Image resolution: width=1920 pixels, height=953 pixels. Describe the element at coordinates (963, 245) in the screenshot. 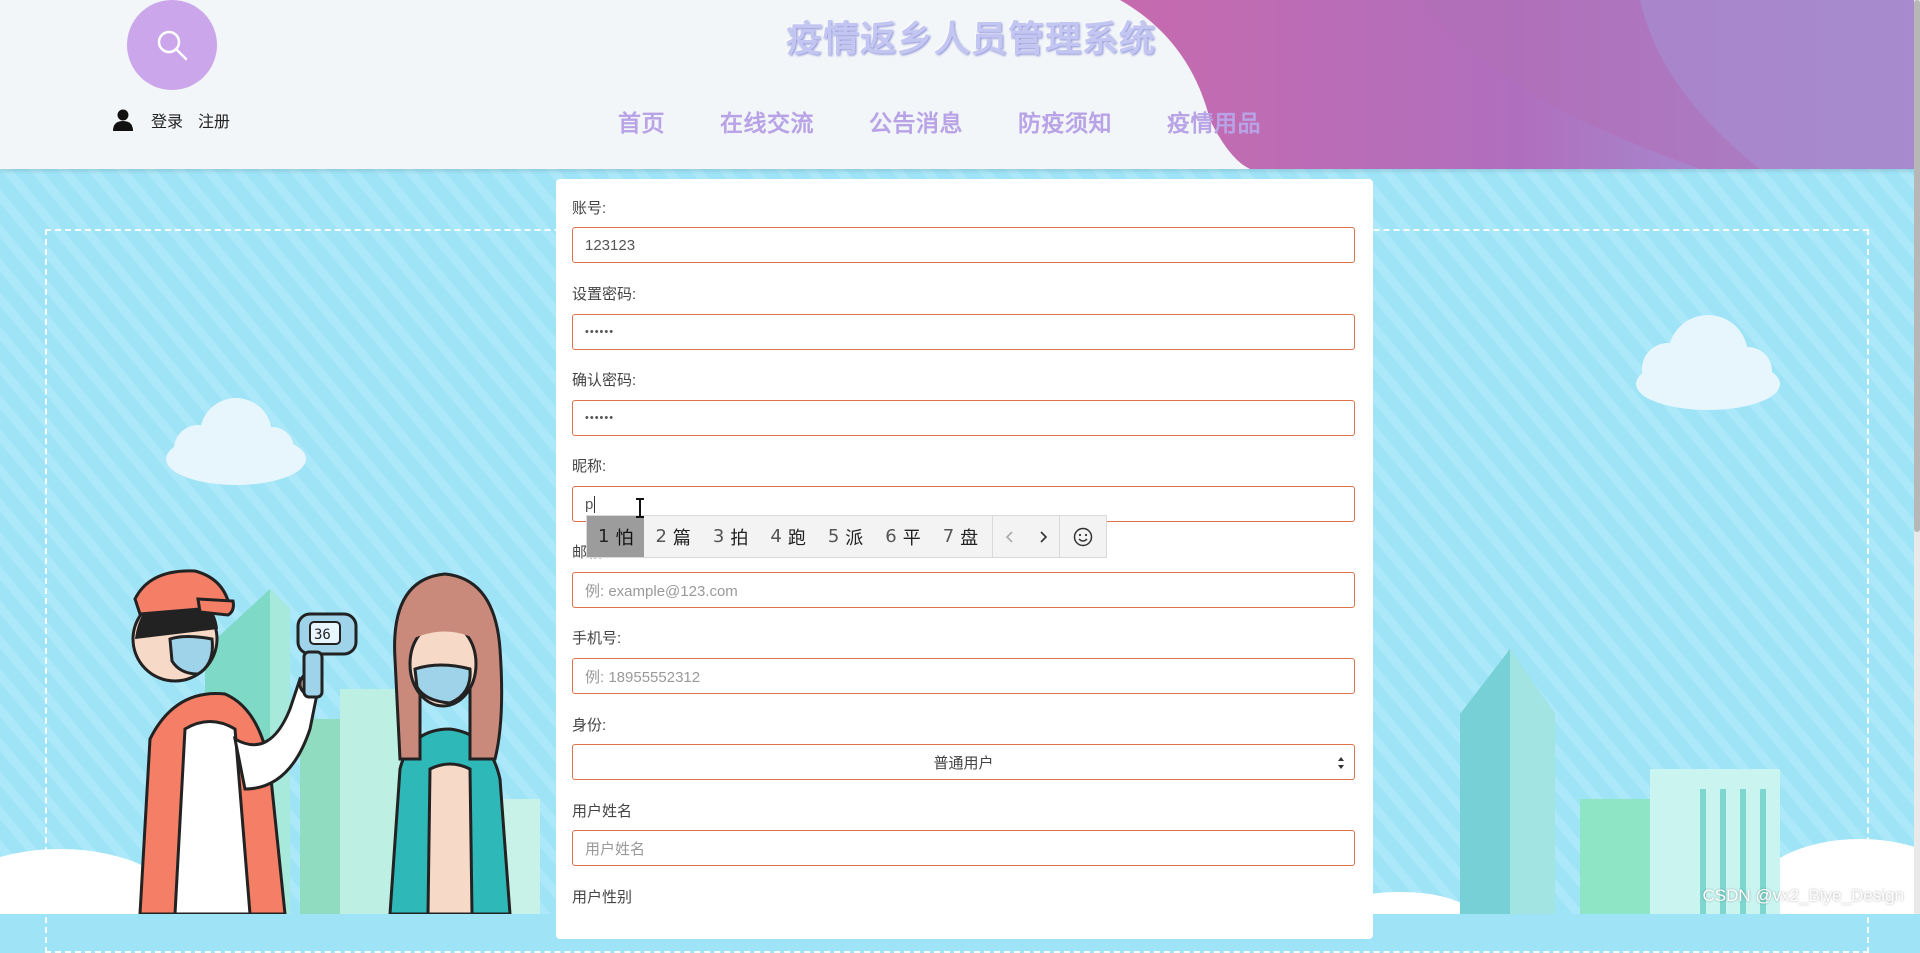

I see `account-input: 123123` at that location.